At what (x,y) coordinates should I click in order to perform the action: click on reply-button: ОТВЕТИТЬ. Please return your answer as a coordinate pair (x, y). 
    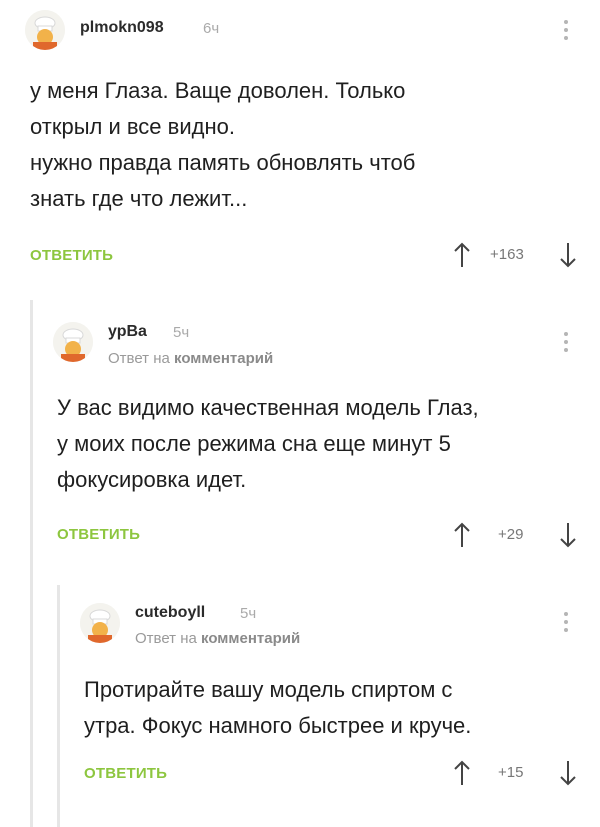
    Looking at the image, I should click on (125, 773).